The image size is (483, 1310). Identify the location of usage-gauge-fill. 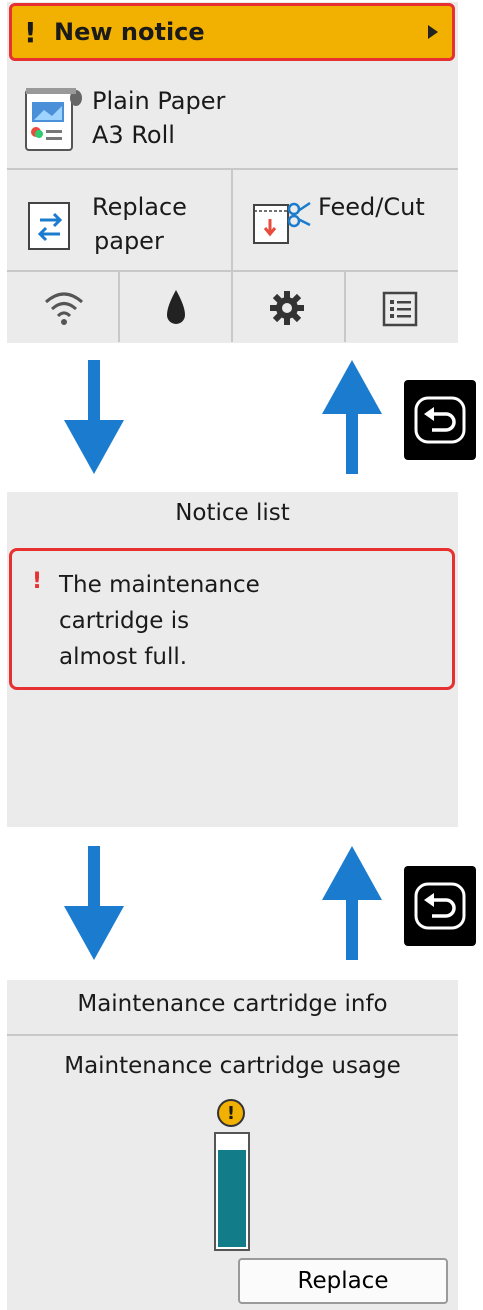
(232, 1198).